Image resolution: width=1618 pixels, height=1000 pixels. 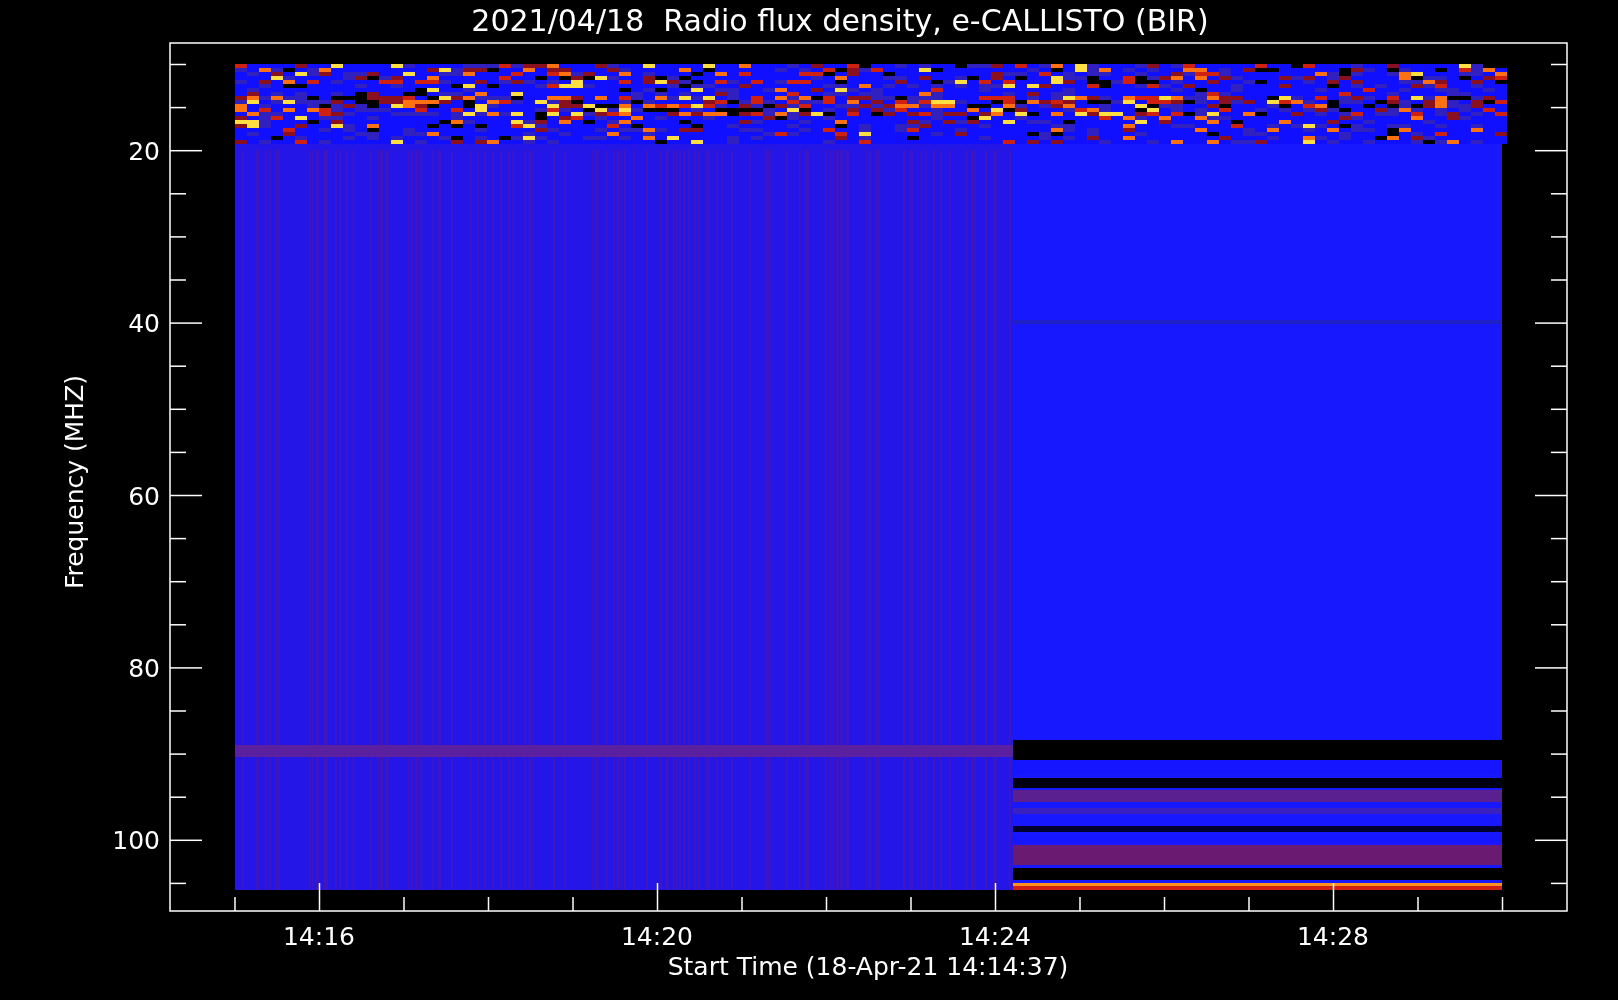 What do you see at coordinates (995, 936) in the screenshot?
I see `x-tick-label: 14:24` at bounding box center [995, 936].